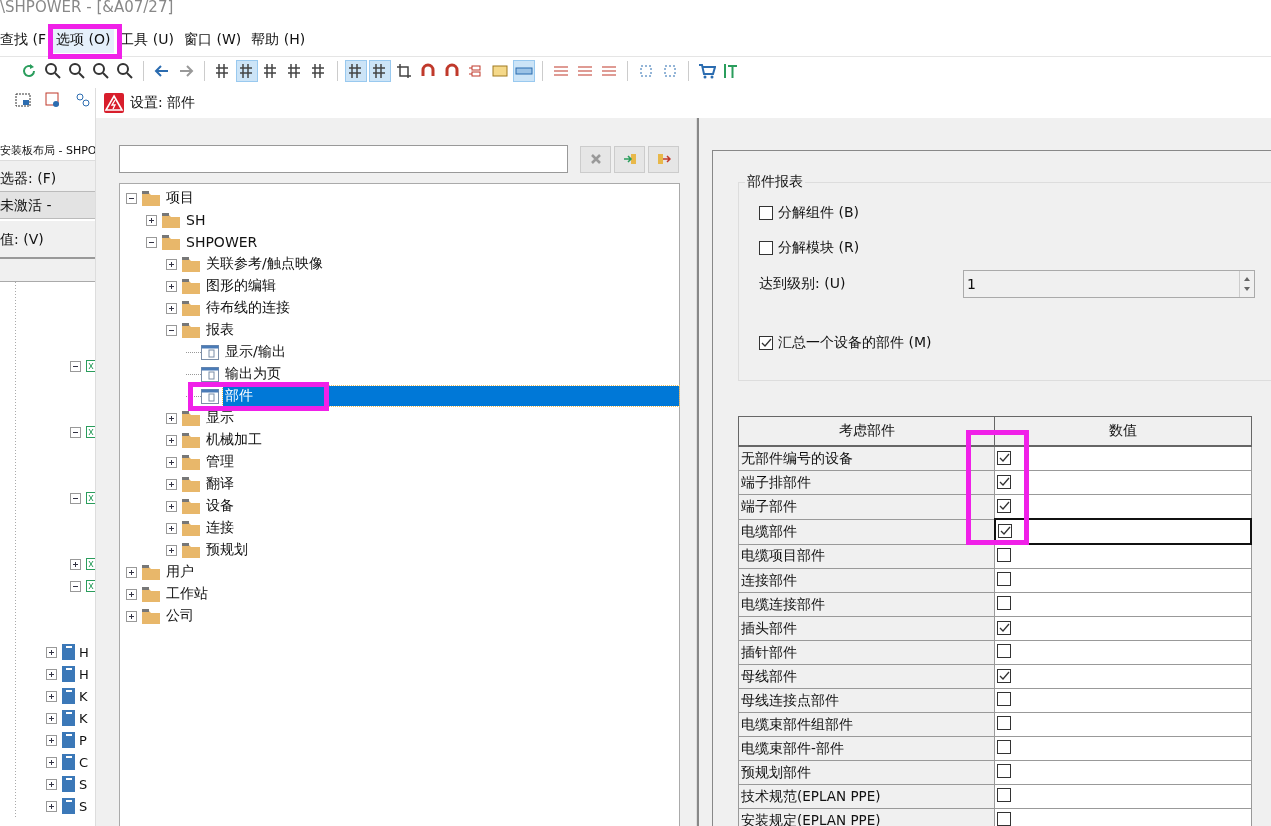 Image resolution: width=1271 pixels, height=826 pixels. What do you see at coordinates (1015, 247) in the screenshot?
I see `option-checkbox: 分解模块 (R)` at bounding box center [1015, 247].